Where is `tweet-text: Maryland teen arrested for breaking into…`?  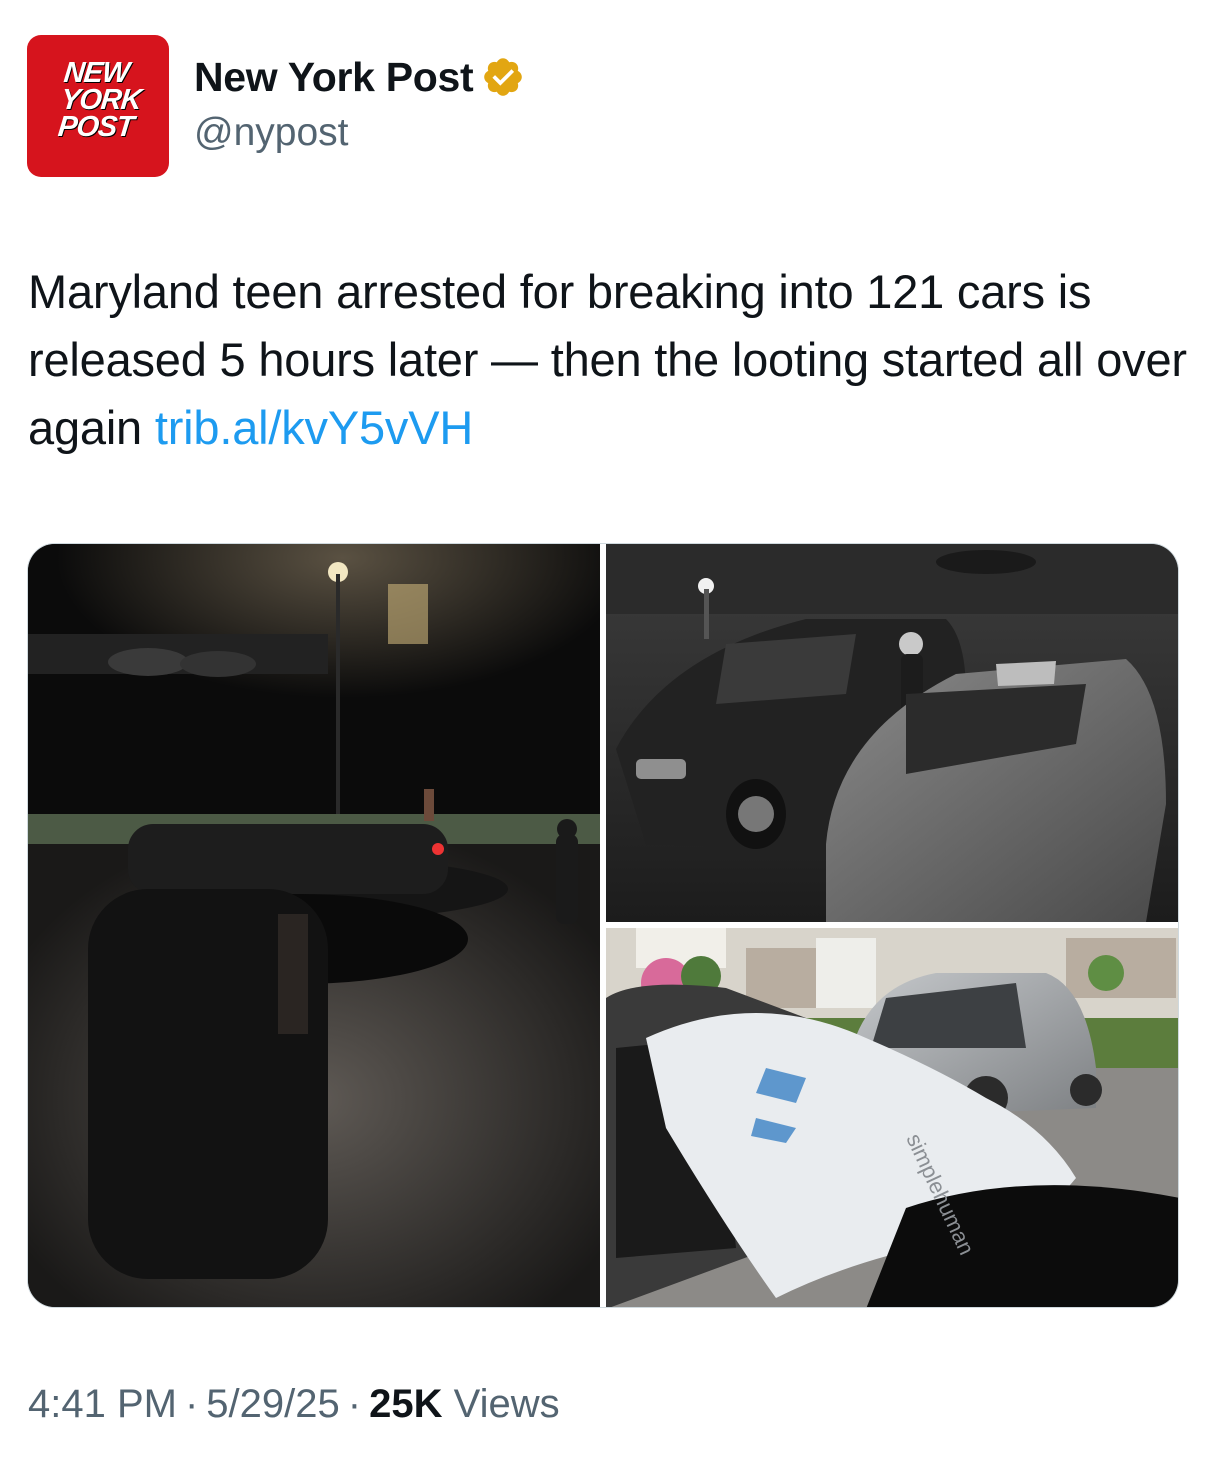
tweet-text: Maryland teen arrested for breaking into… is located at coordinates (608, 360).